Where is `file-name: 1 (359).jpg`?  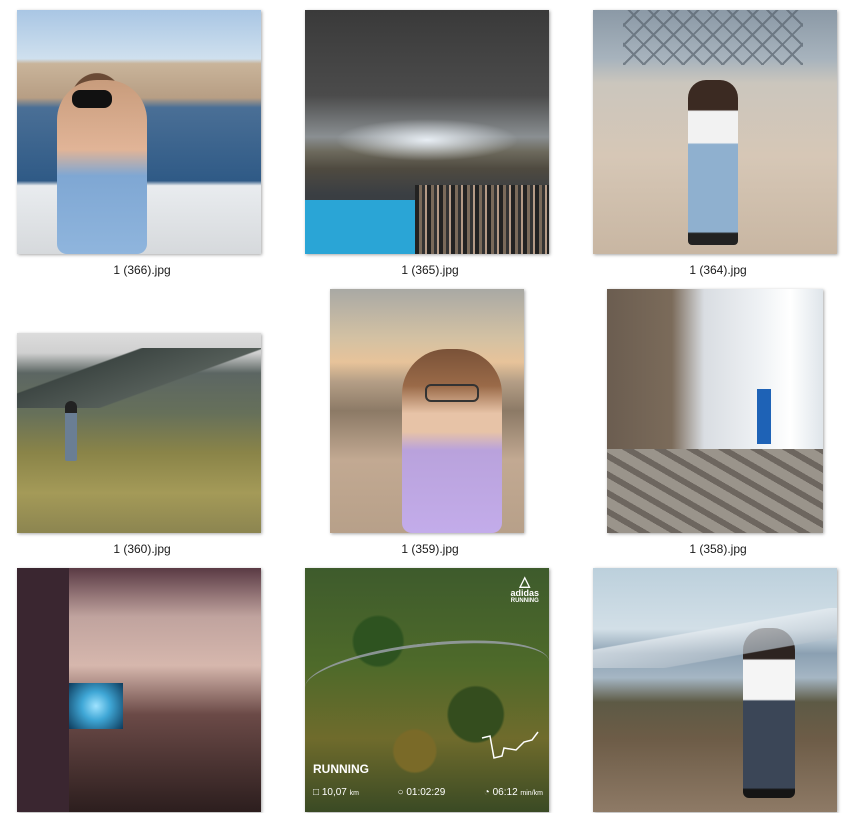
file-name: 1 (359).jpg is located at coordinates (430, 549).